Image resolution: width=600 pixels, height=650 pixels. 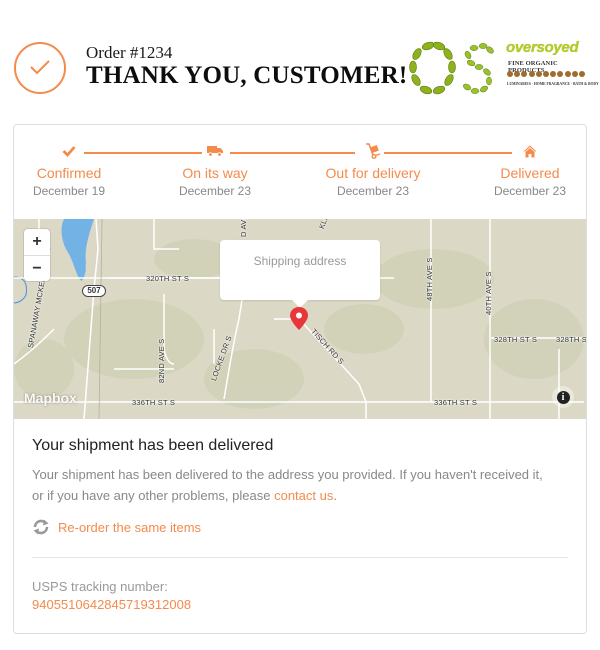 What do you see at coordinates (215, 151) in the screenshot?
I see `truck-icon` at bounding box center [215, 151].